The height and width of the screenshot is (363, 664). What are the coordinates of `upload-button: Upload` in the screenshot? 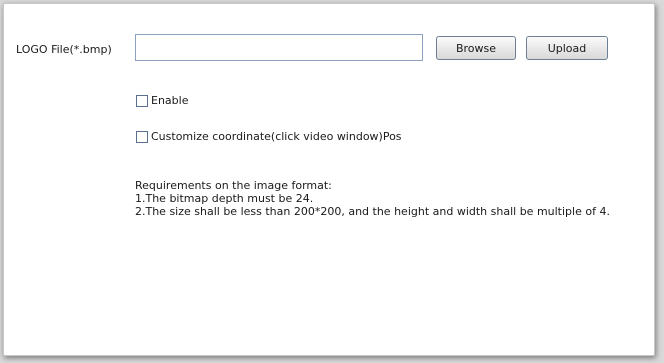 It's located at (567, 48).